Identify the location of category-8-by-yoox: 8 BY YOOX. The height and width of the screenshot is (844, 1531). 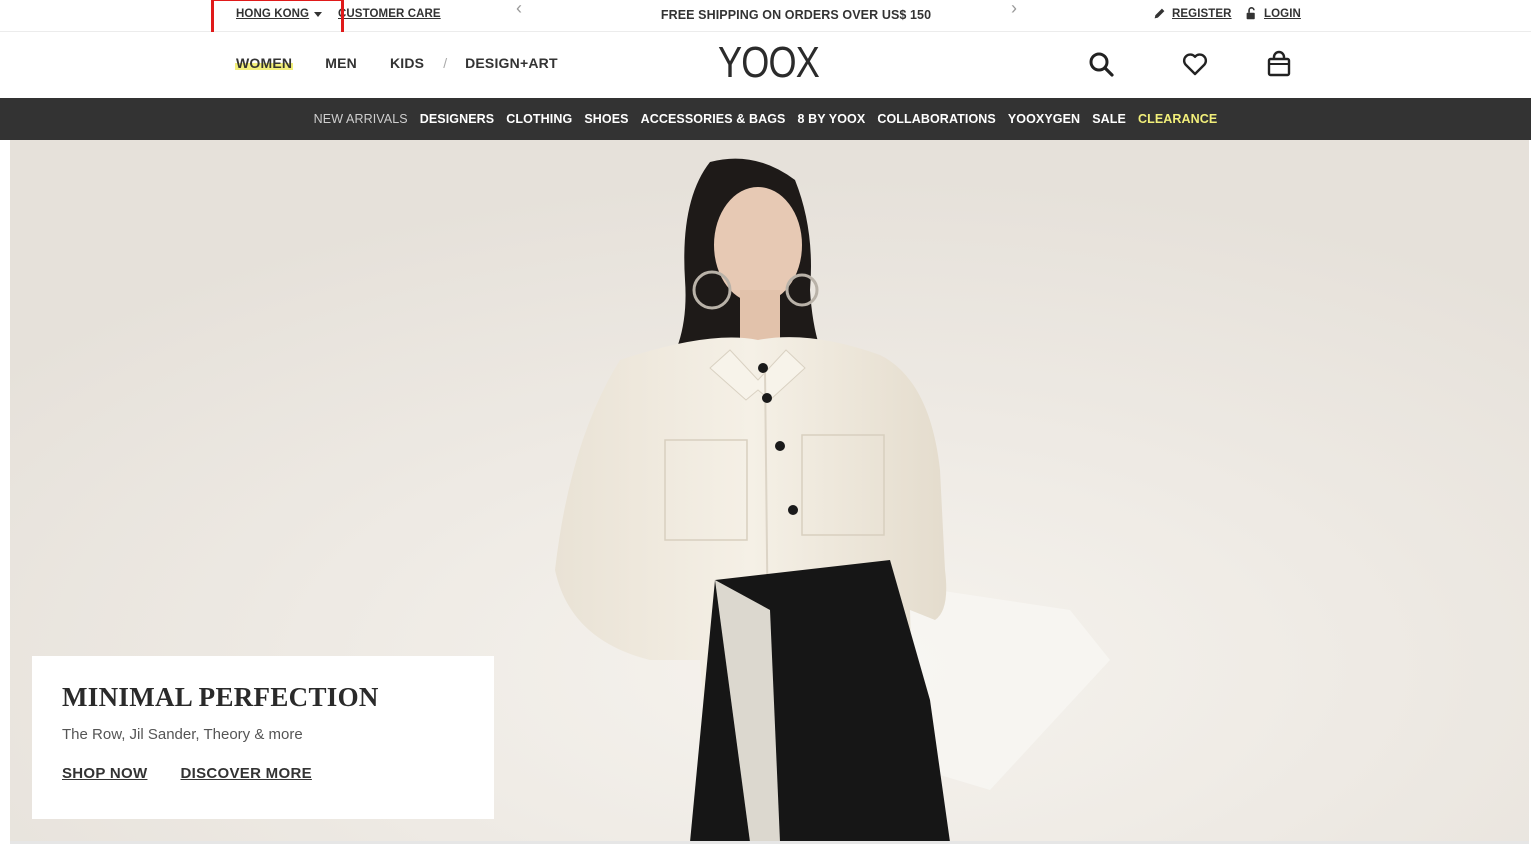
(831, 119).